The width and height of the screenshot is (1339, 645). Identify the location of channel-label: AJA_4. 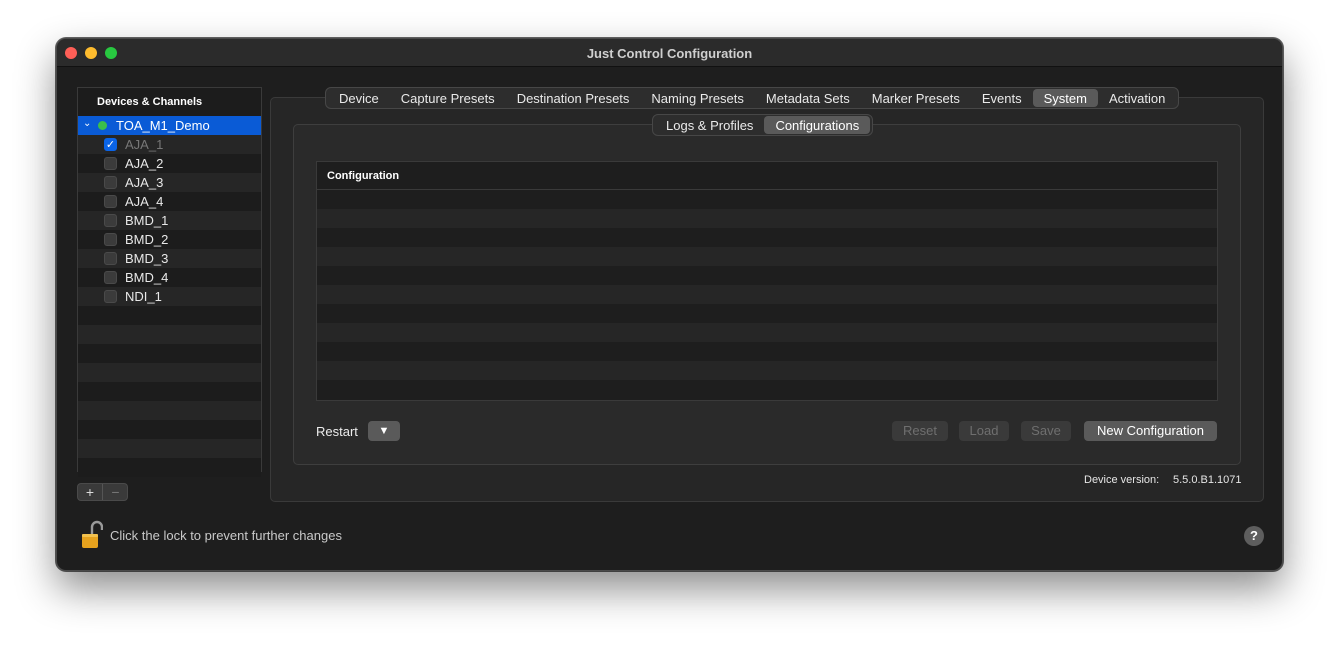
(144, 201).